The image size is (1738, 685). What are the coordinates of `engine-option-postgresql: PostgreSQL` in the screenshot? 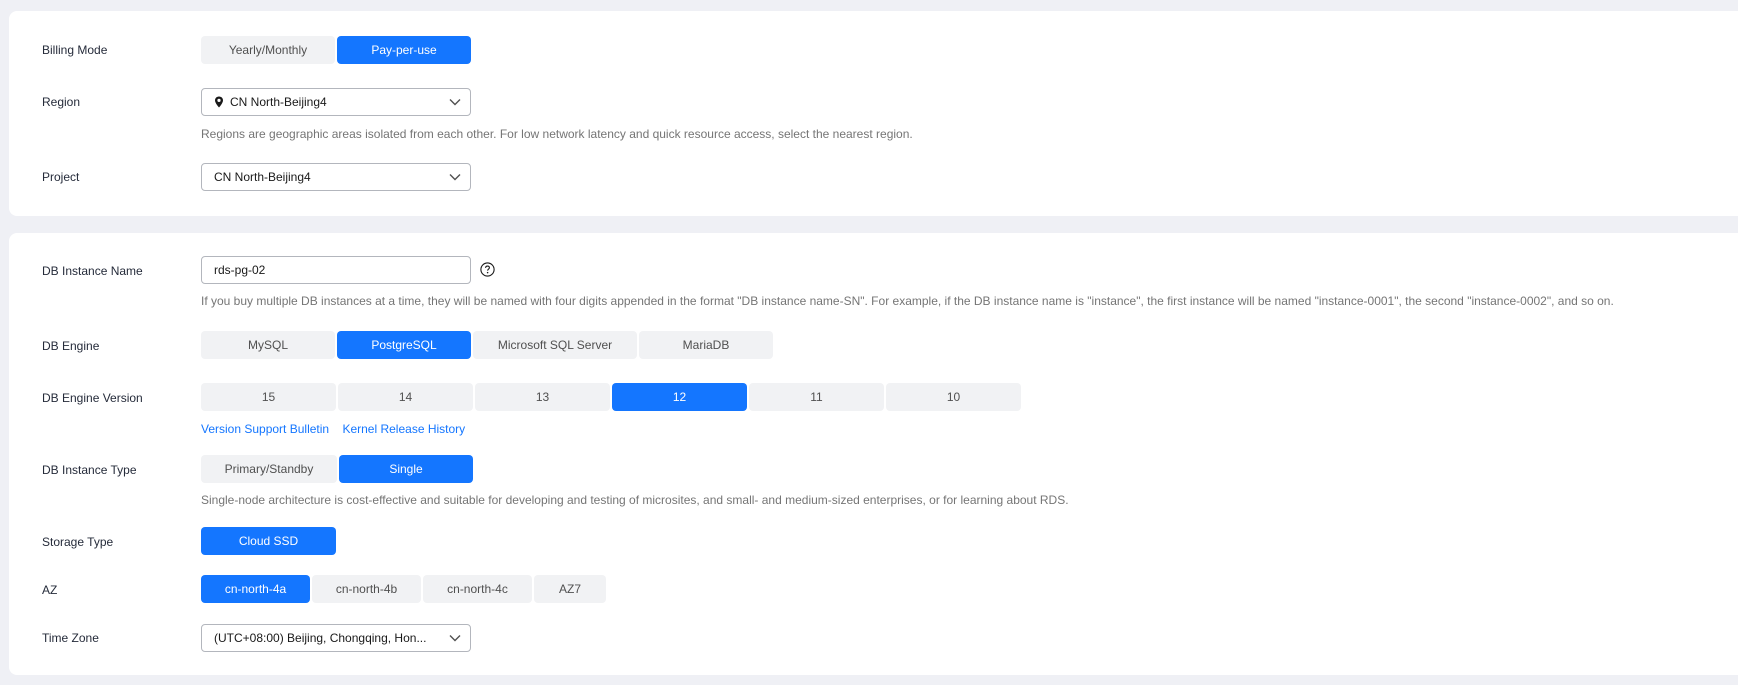 It's located at (404, 345).